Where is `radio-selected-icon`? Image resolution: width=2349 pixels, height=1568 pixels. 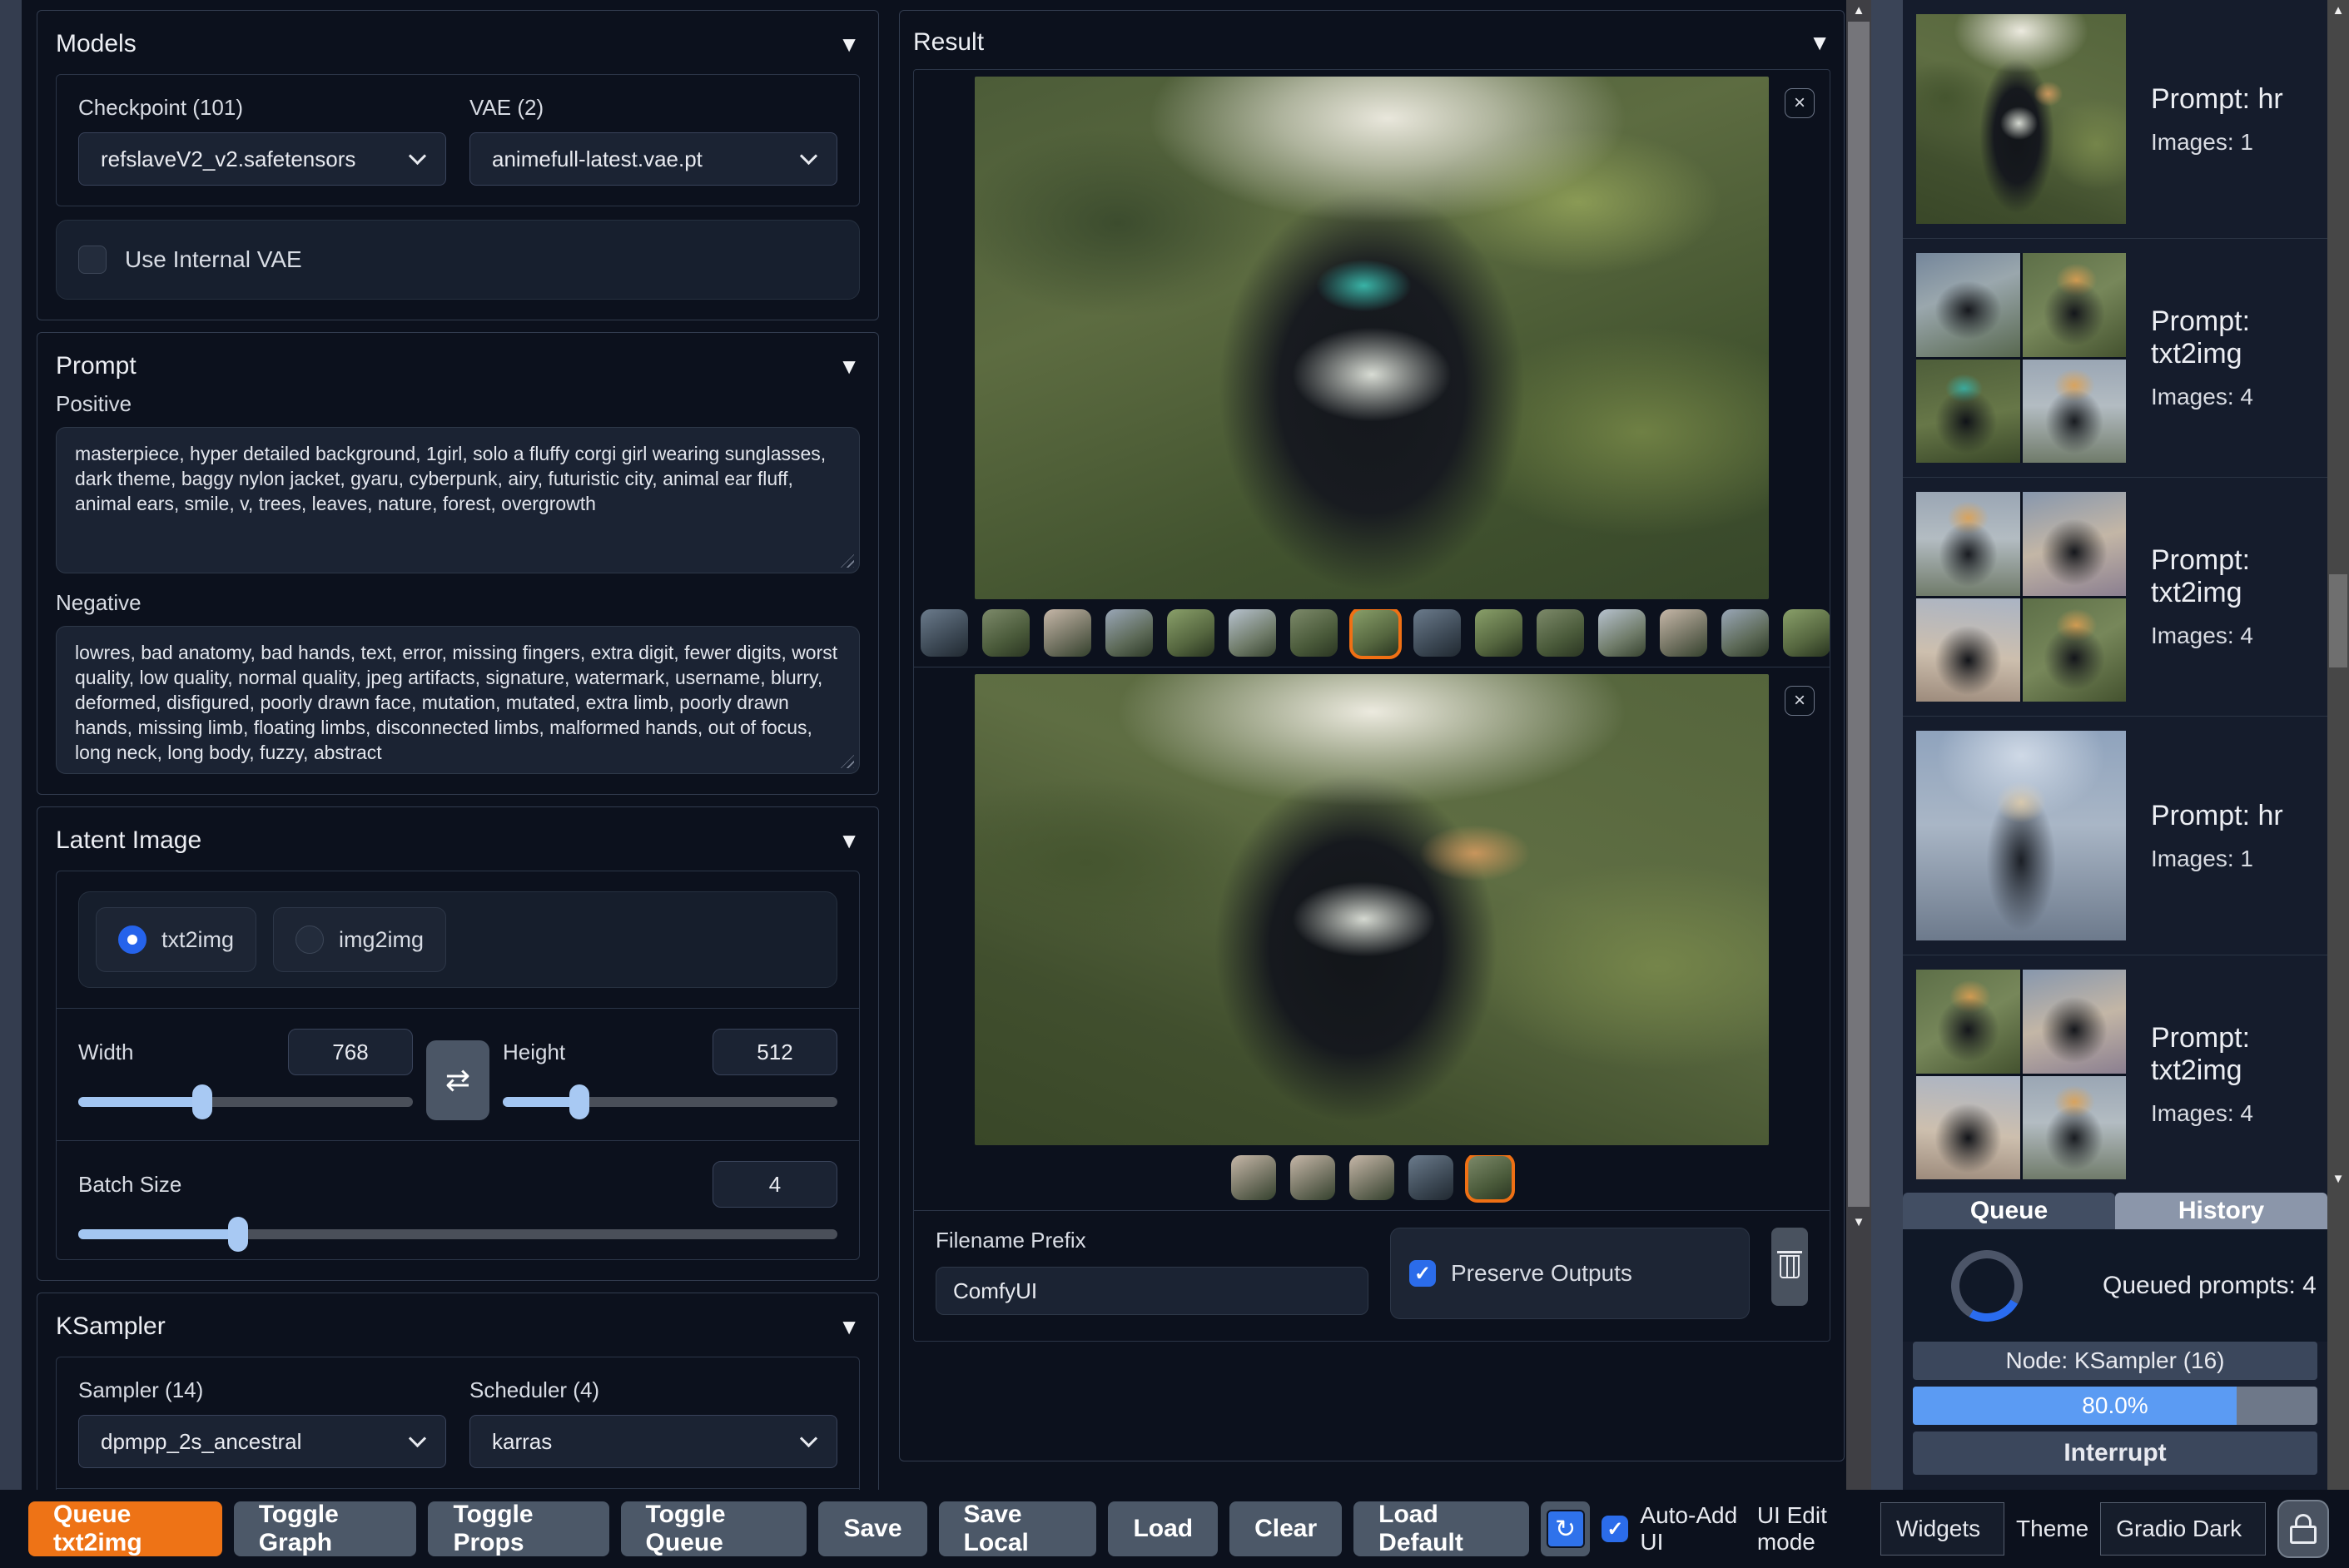
radio-selected-icon is located at coordinates (132, 939).